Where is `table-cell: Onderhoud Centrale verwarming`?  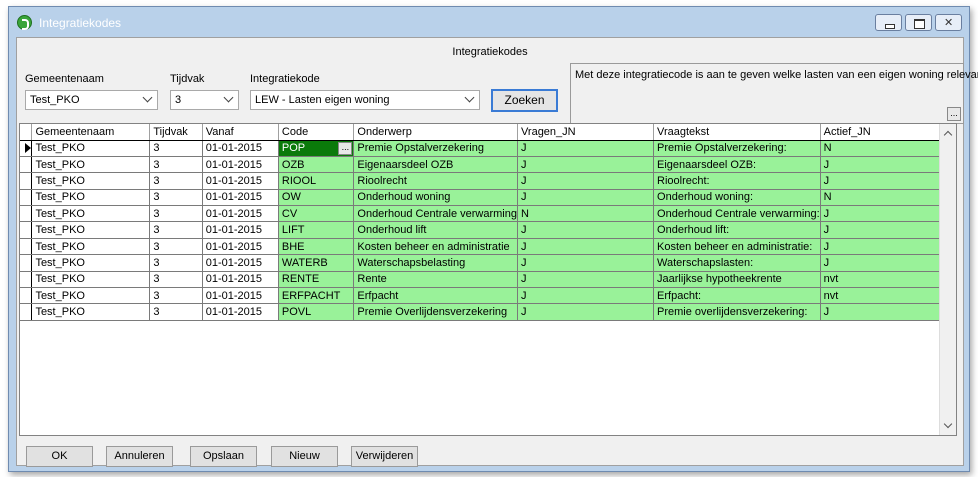 table-cell: Onderhoud Centrale verwarming is located at coordinates (435, 214).